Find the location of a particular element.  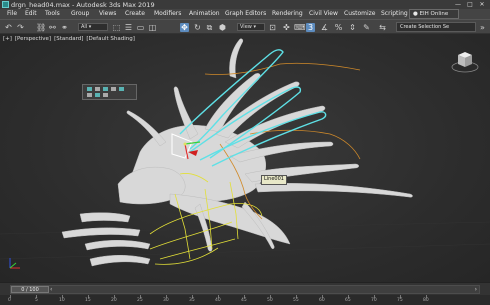

object-name-tooltip: Line001 is located at coordinates (274, 180).